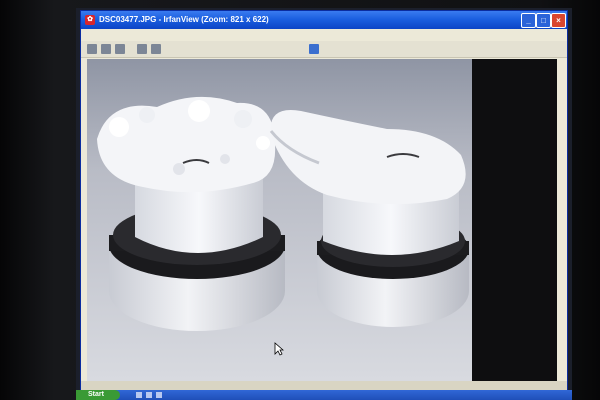 Image resolution: width=600 pixels, height=400 pixels. Describe the element at coordinates (120, 49) in the screenshot. I see `print-icon` at that location.